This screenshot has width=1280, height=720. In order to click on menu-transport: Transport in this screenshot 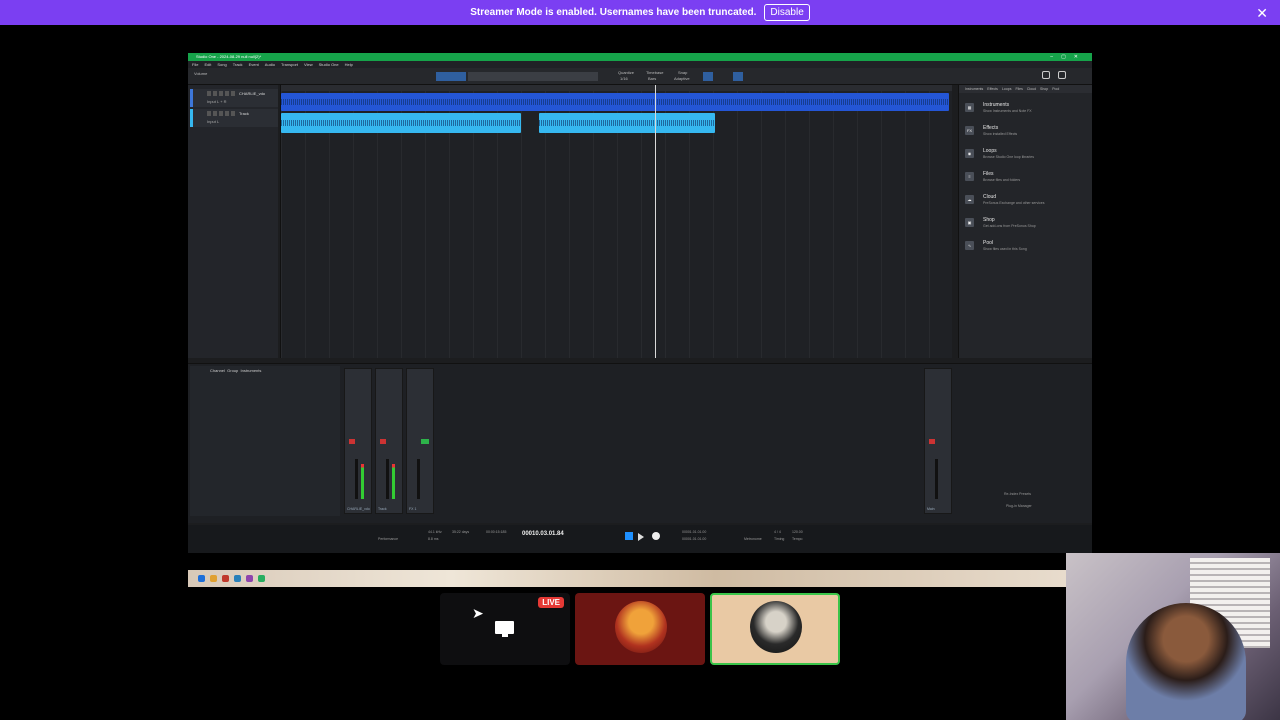, I will do `click(289, 64)`.